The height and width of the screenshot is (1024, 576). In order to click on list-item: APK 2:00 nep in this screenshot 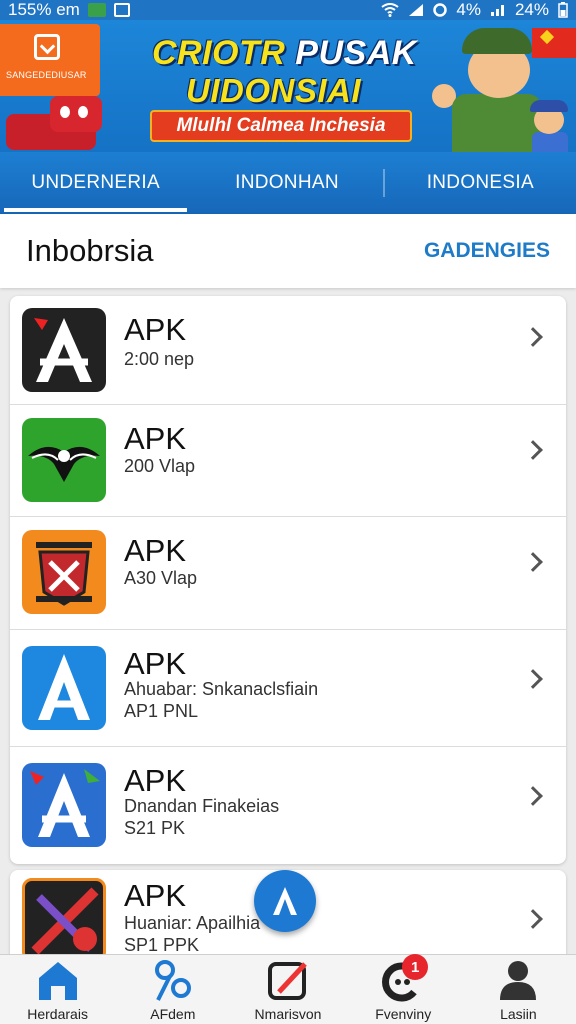, I will do `click(288, 350)`.